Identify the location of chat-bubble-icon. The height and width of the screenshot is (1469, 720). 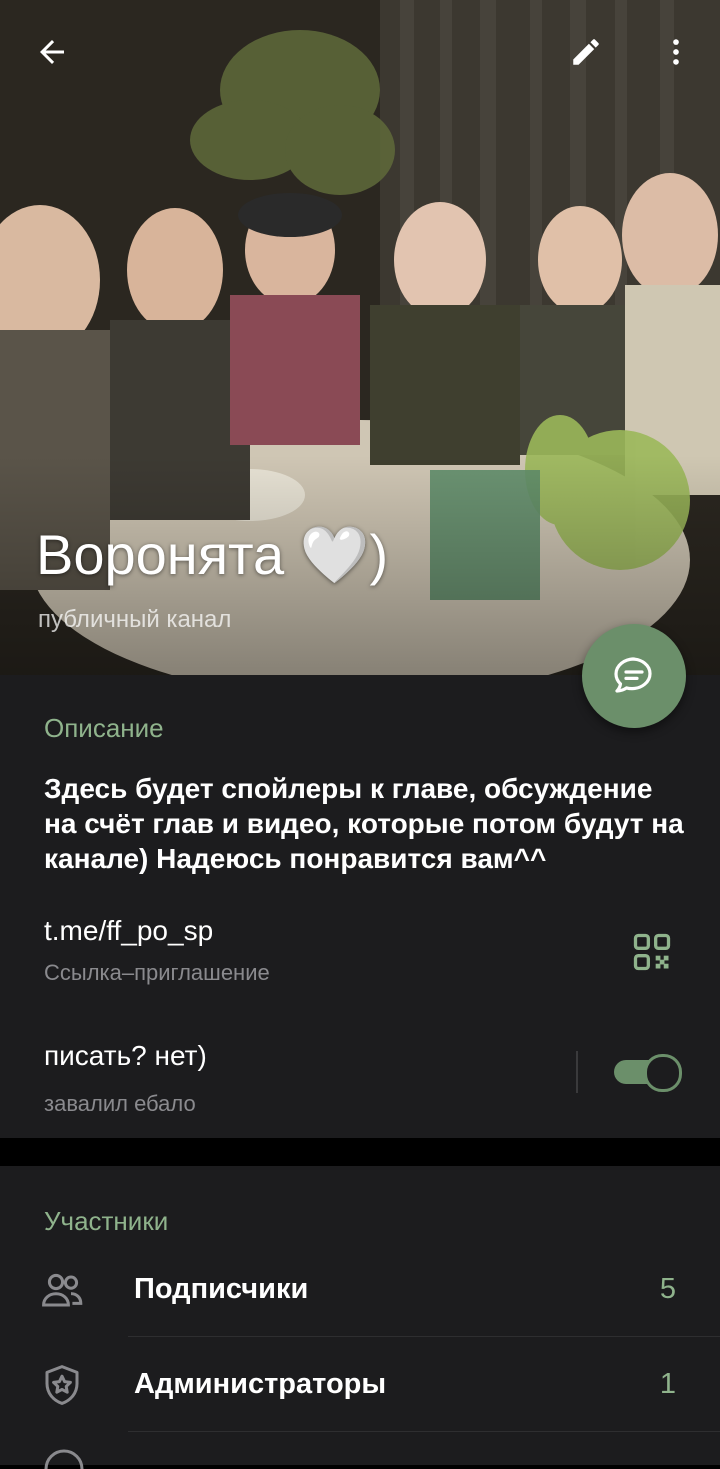
(633, 675).